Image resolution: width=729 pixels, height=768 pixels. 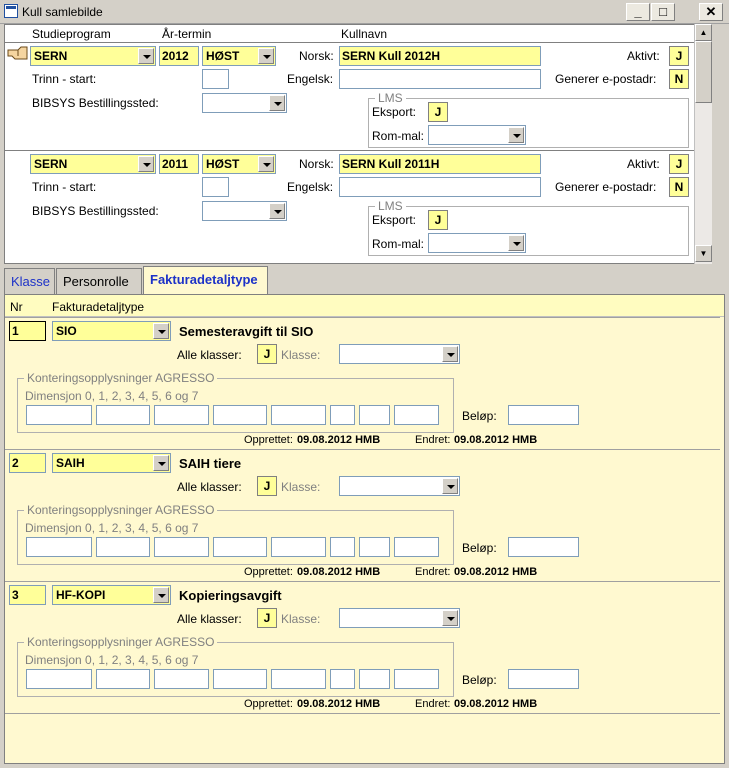 I want to click on ar-field: 2012, so click(x=179, y=56).